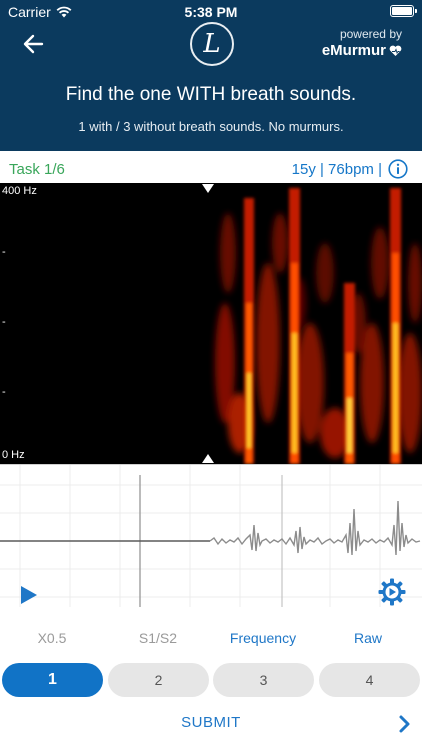  What do you see at coordinates (369, 680) in the screenshot?
I see `choice-button-4: 4` at bounding box center [369, 680].